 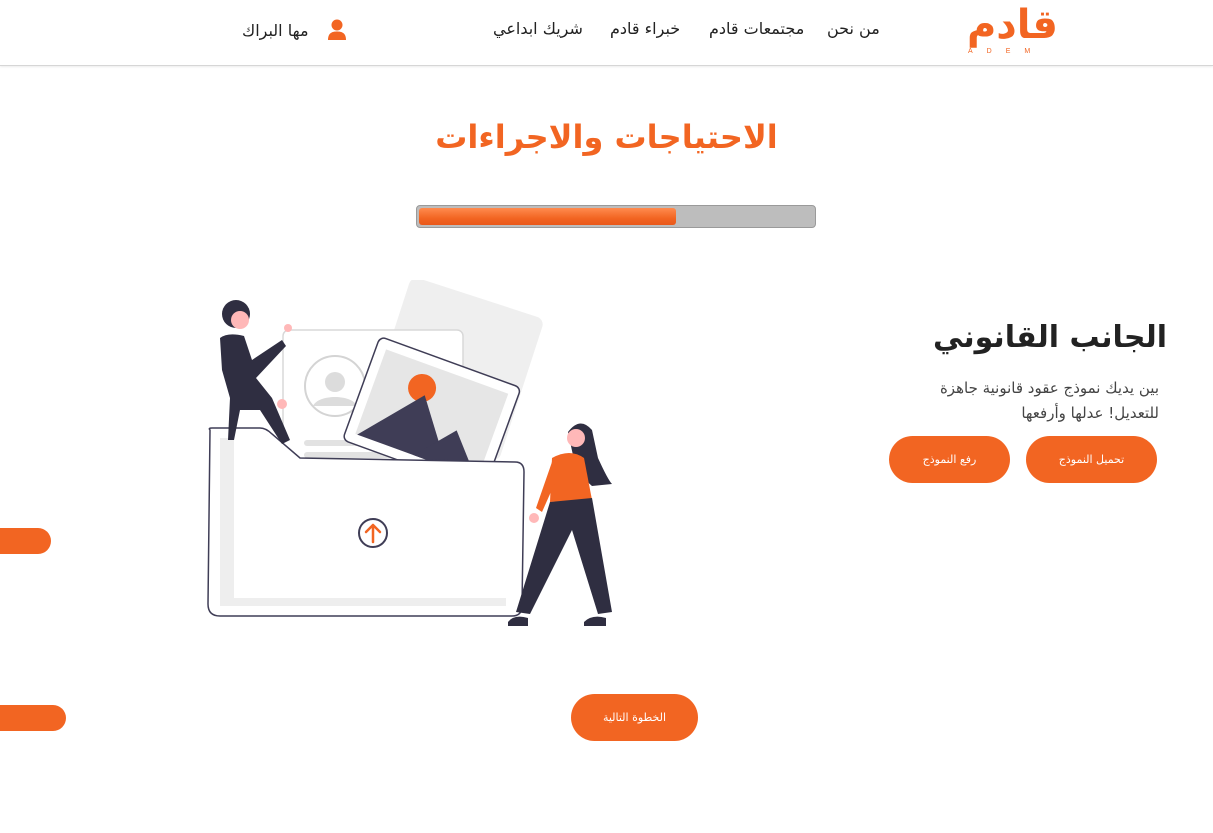 What do you see at coordinates (336, 29) in the screenshot?
I see `user-icon` at bounding box center [336, 29].